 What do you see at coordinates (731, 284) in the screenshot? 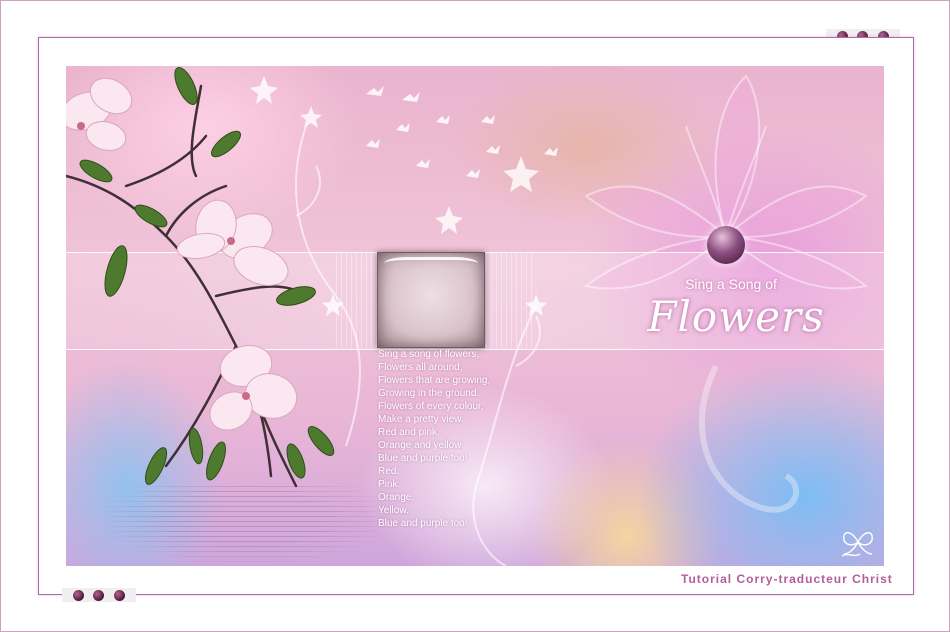
I see `title-line1: Sing a Song of` at bounding box center [731, 284].